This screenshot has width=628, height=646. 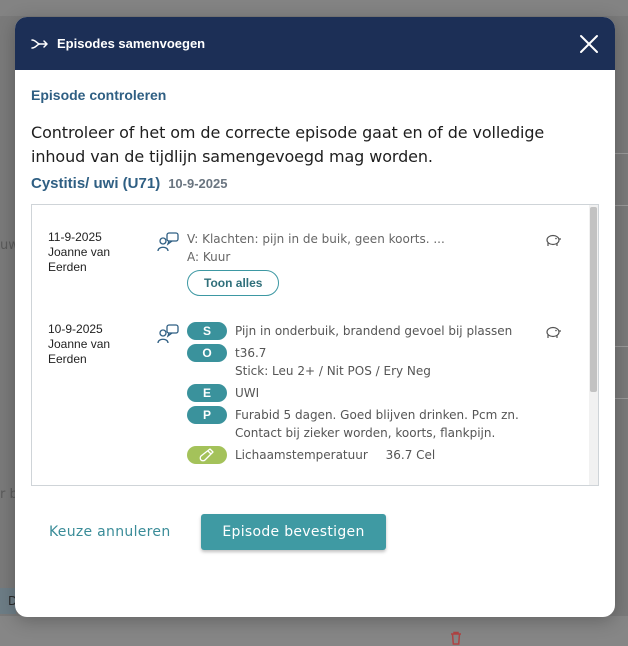 I want to click on measurement-row: Lichaamstemperatuur 36.7 Cel, so click(x=367, y=455).